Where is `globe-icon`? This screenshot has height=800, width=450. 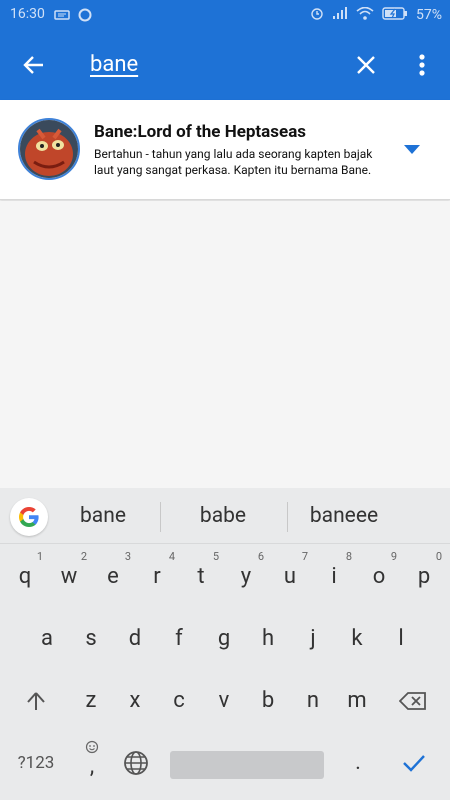 globe-icon is located at coordinates (136, 763).